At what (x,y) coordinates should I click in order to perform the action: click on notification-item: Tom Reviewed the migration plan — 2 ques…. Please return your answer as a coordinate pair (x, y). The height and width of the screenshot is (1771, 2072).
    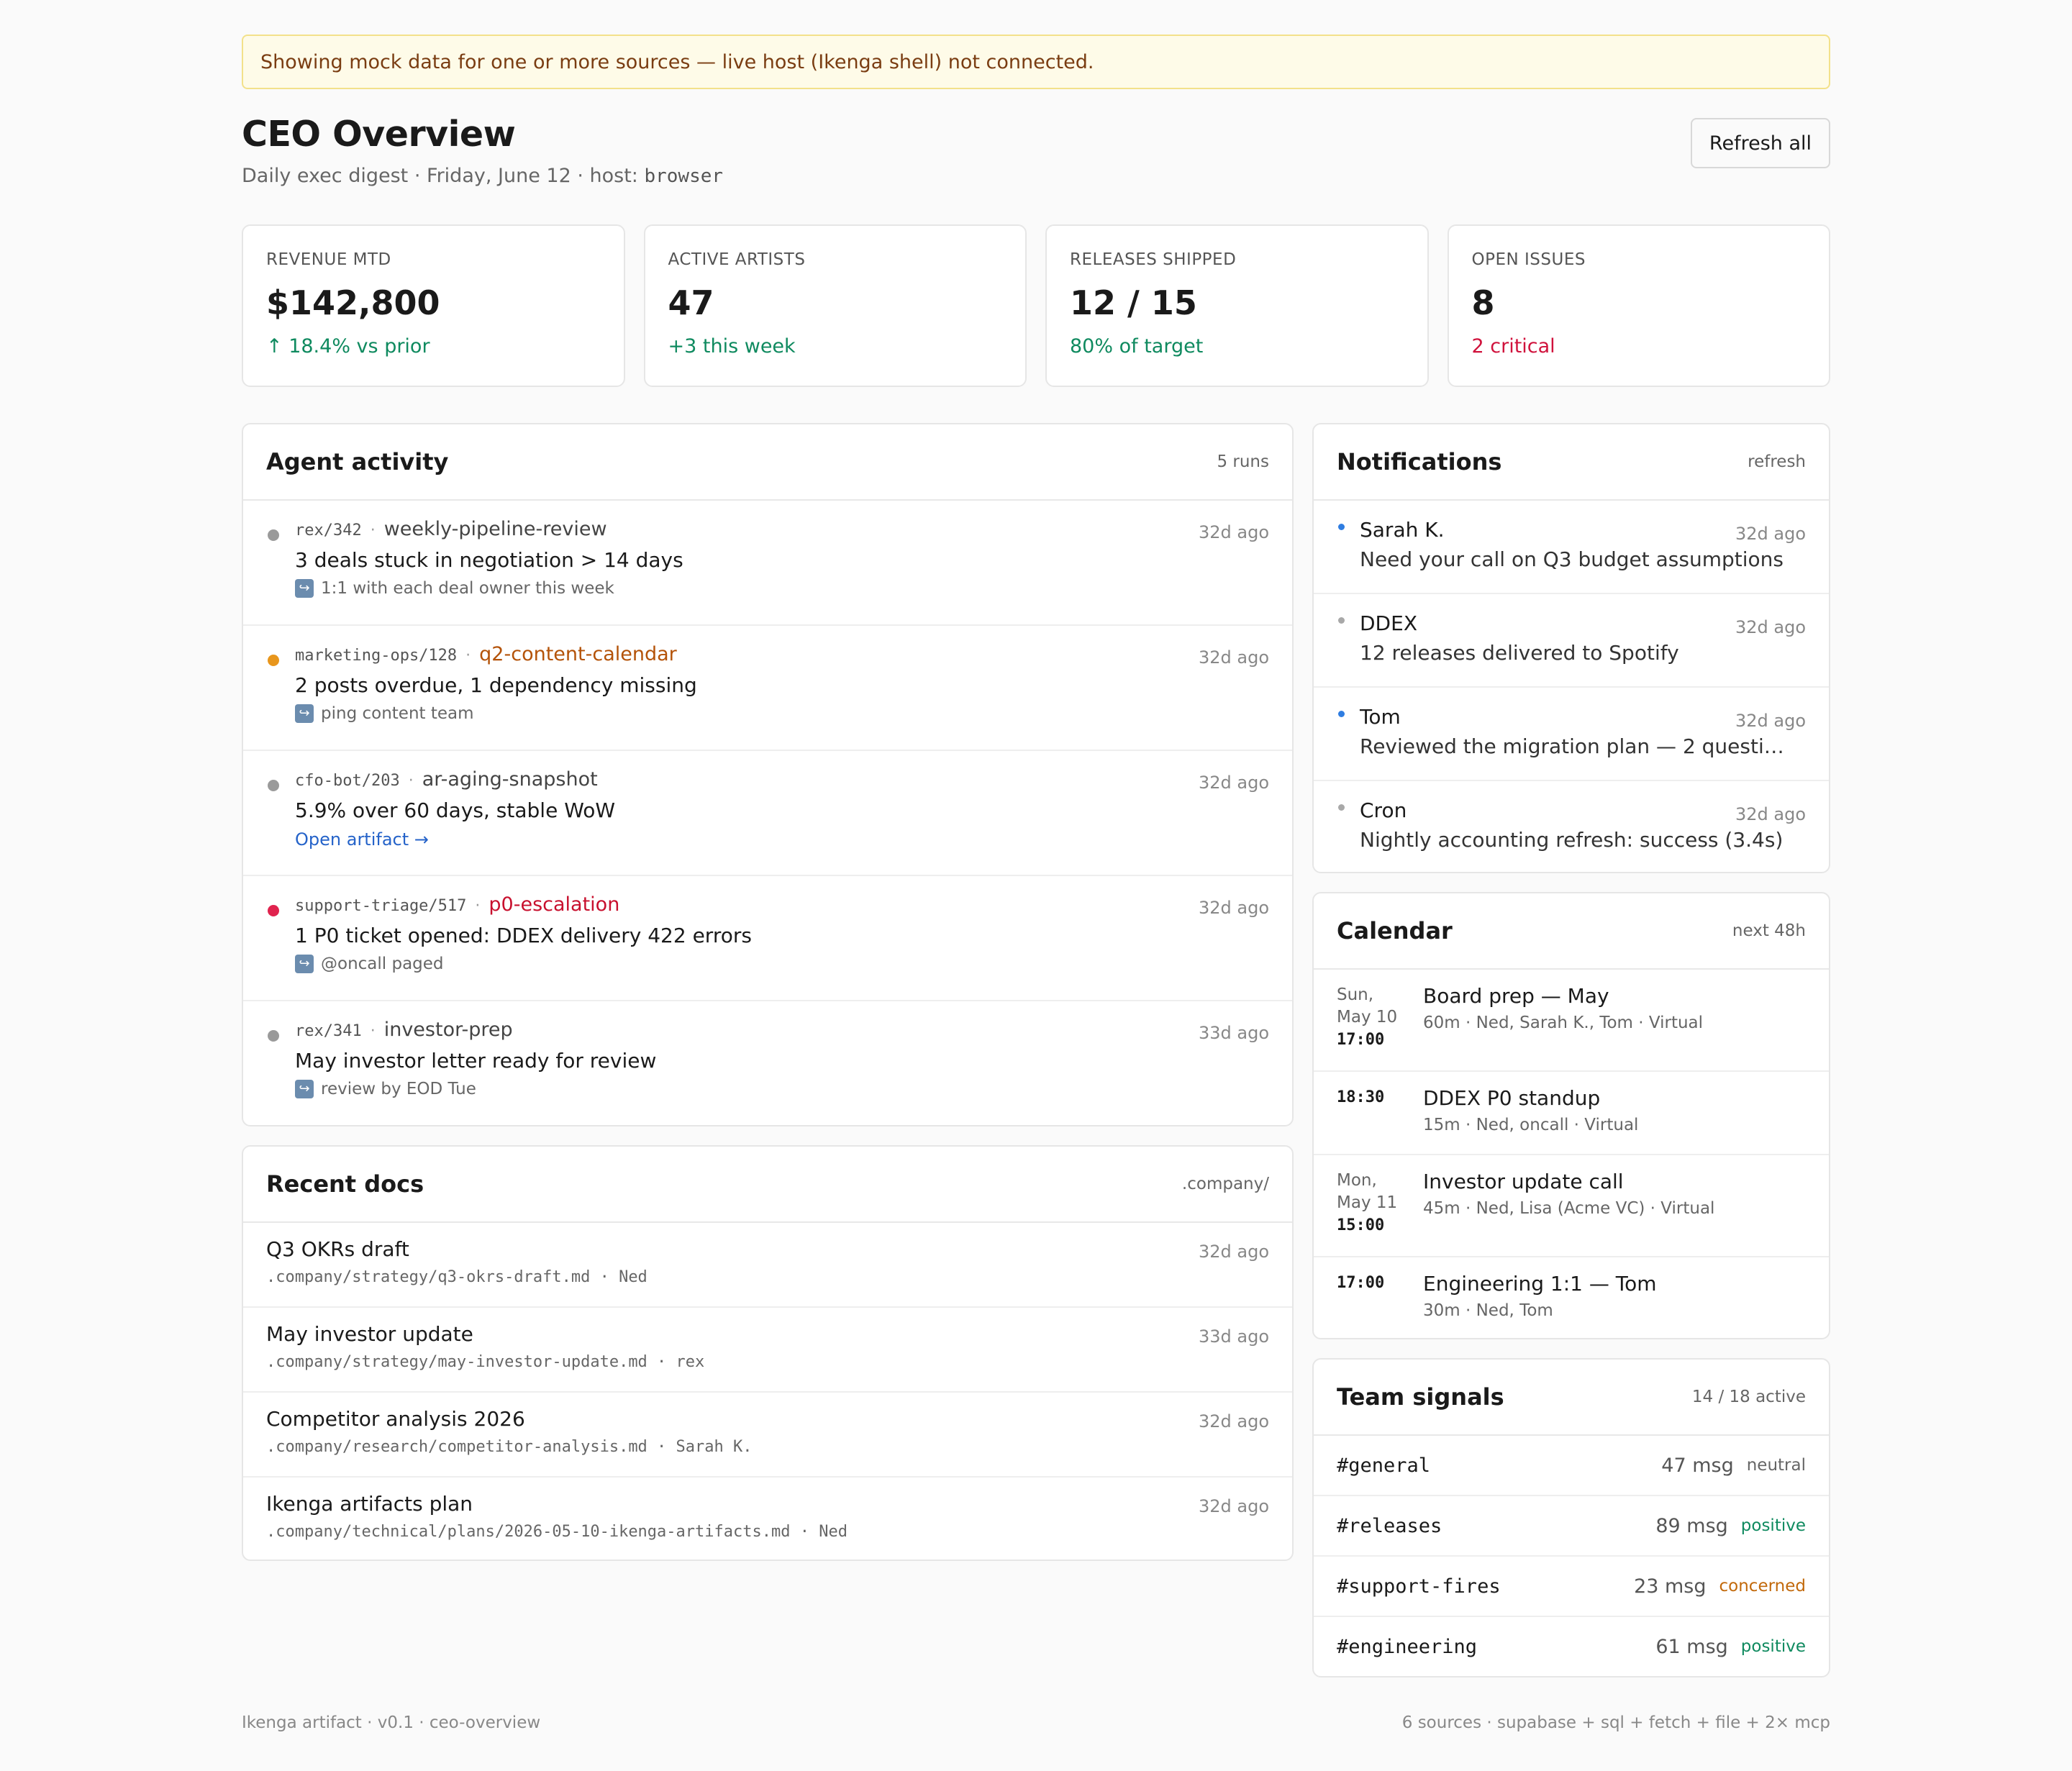
    Looking at the image, I should click on (1572, 734).